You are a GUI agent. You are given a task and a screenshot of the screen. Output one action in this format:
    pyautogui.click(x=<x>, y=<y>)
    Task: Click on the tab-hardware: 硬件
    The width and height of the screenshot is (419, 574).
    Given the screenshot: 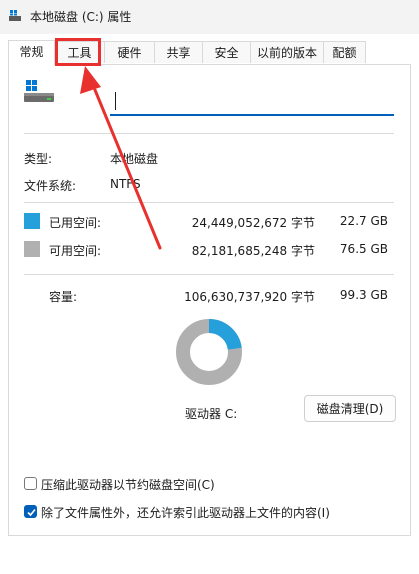 What is the action you would take?
    pyautogui.click(x=130, y=52)
    